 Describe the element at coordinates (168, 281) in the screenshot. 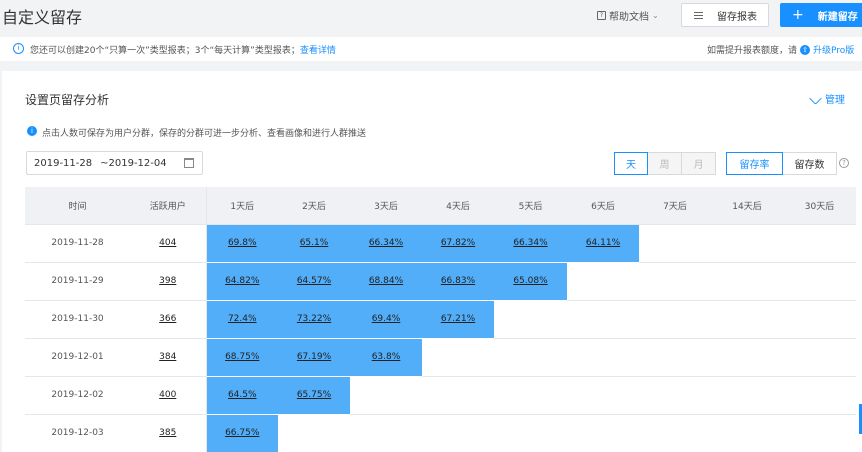

I see `active-users-count: 398` at that location.